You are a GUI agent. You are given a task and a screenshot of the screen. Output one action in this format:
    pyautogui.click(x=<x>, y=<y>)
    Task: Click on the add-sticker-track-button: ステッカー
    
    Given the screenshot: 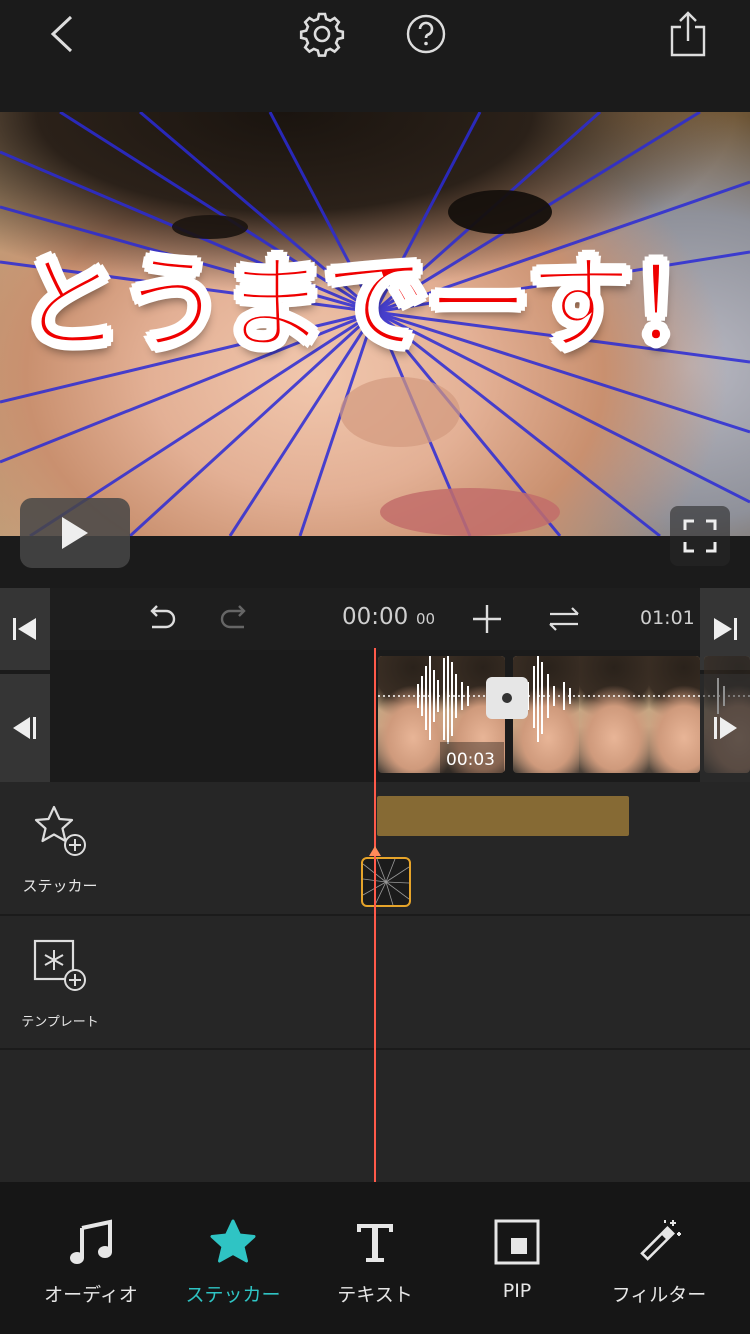 What is the action you would take?
    pyautogui.click(x=60, y=848)
    